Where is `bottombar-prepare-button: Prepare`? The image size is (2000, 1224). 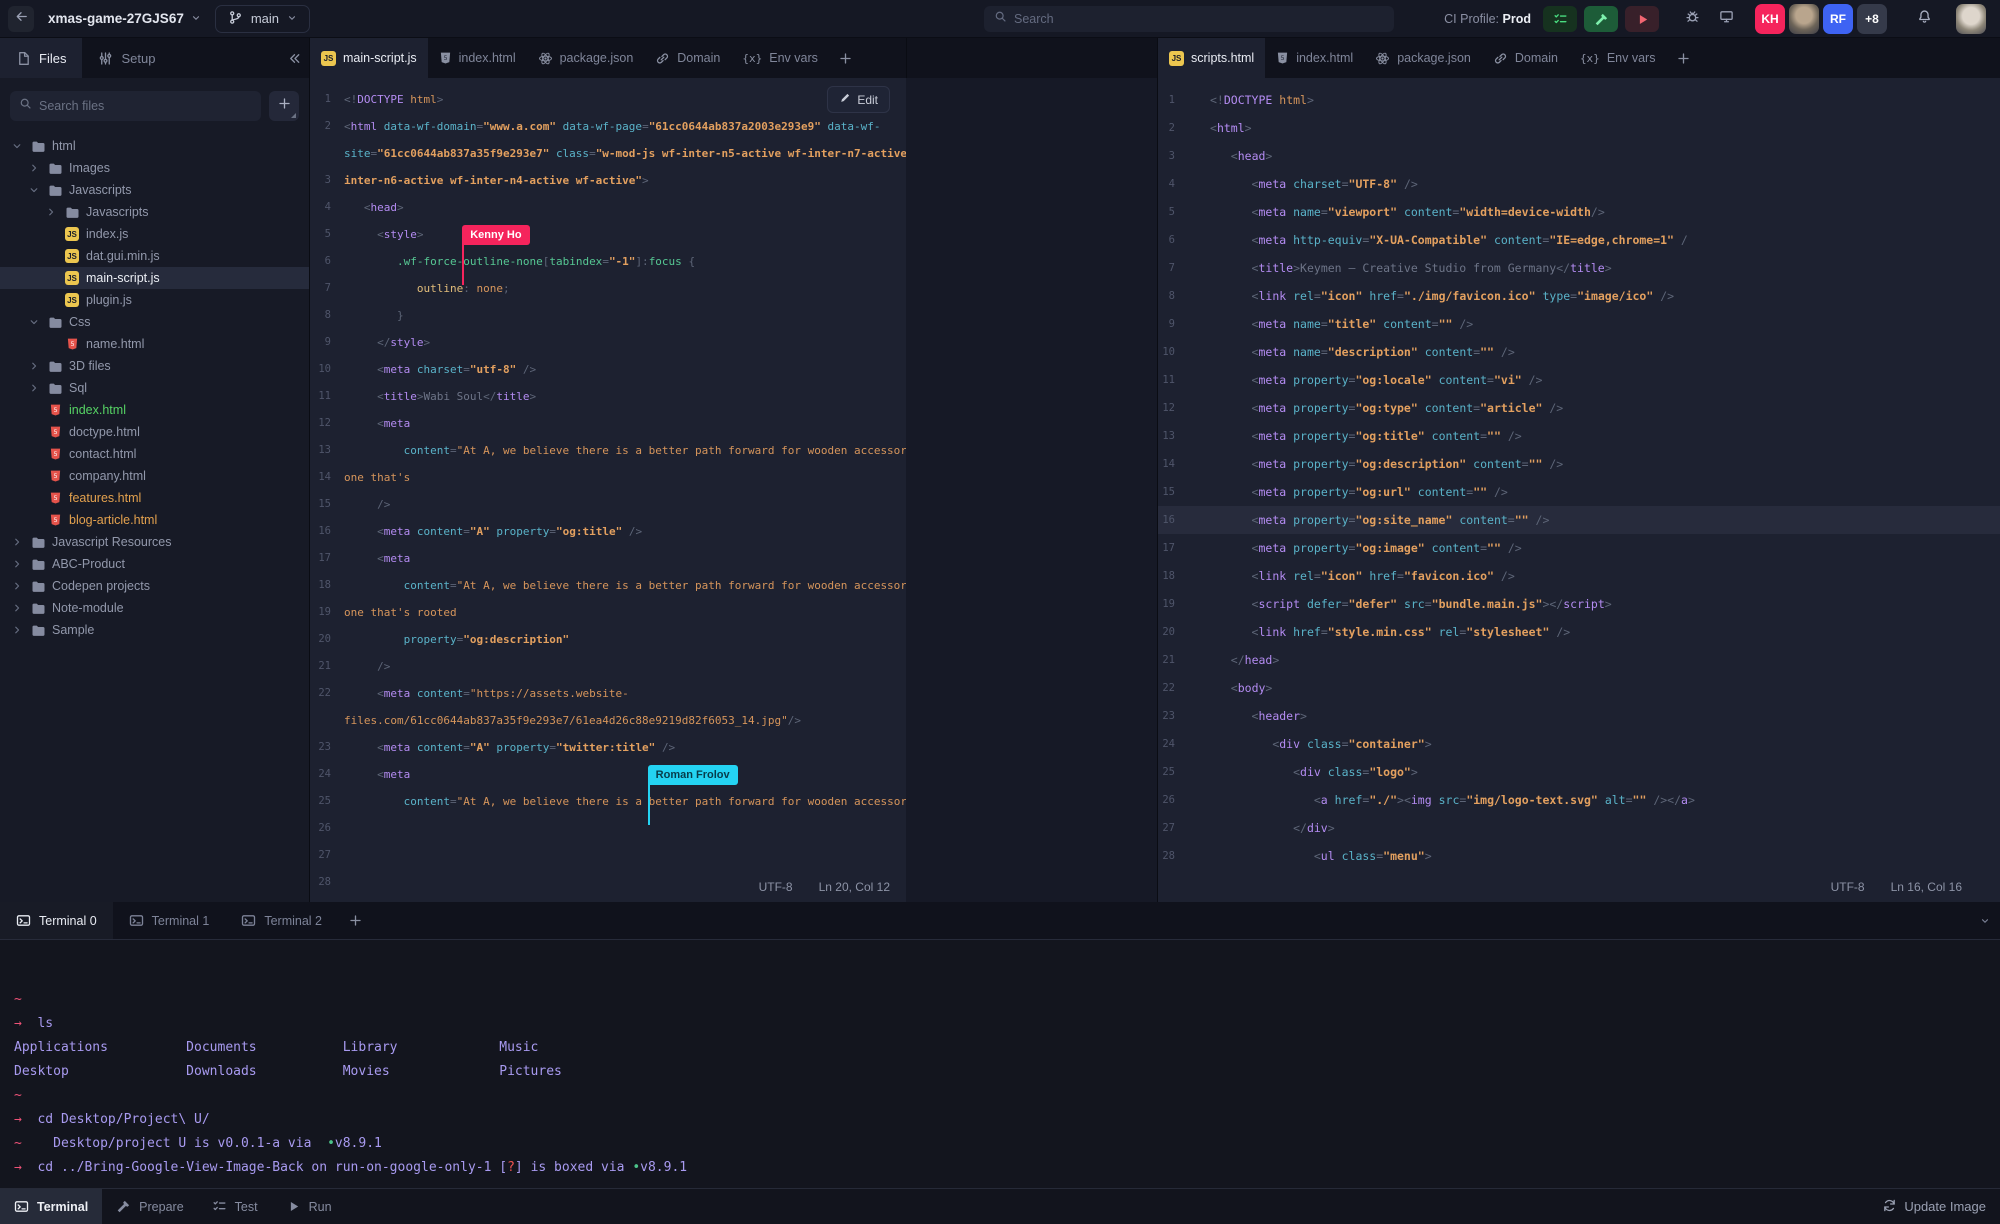
bottombar-prepare-button: Prepare is located at coordinates (149, 1206).